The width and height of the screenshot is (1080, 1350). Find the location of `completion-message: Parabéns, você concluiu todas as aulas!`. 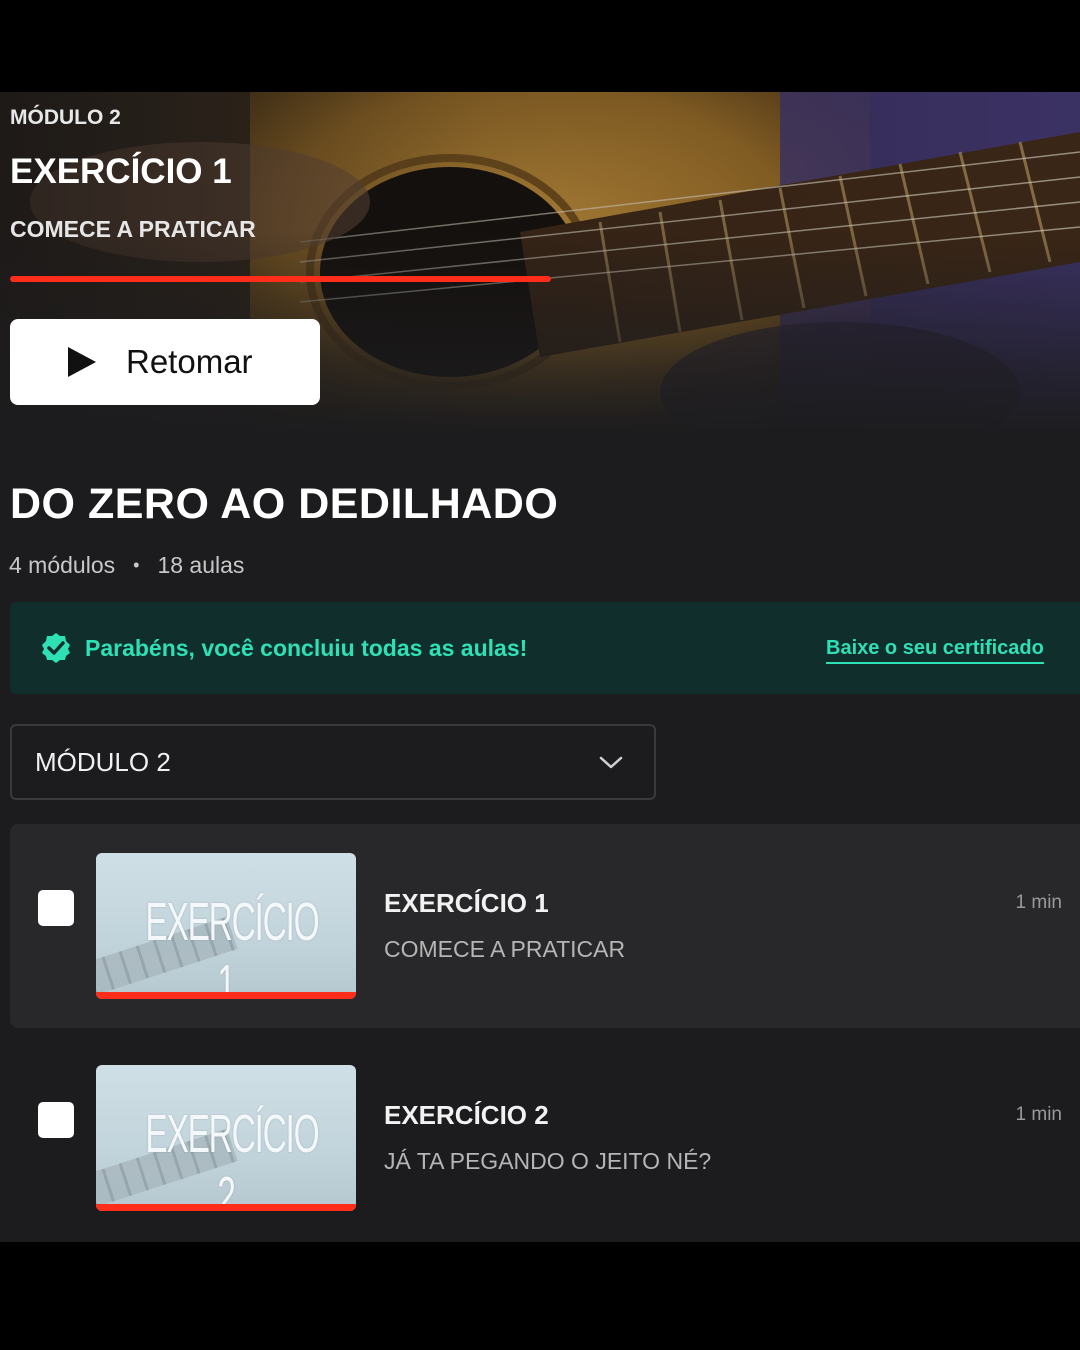

completion-message: Parabéns, você concluiu todas as aulas! is located at coordinates (306, 648).